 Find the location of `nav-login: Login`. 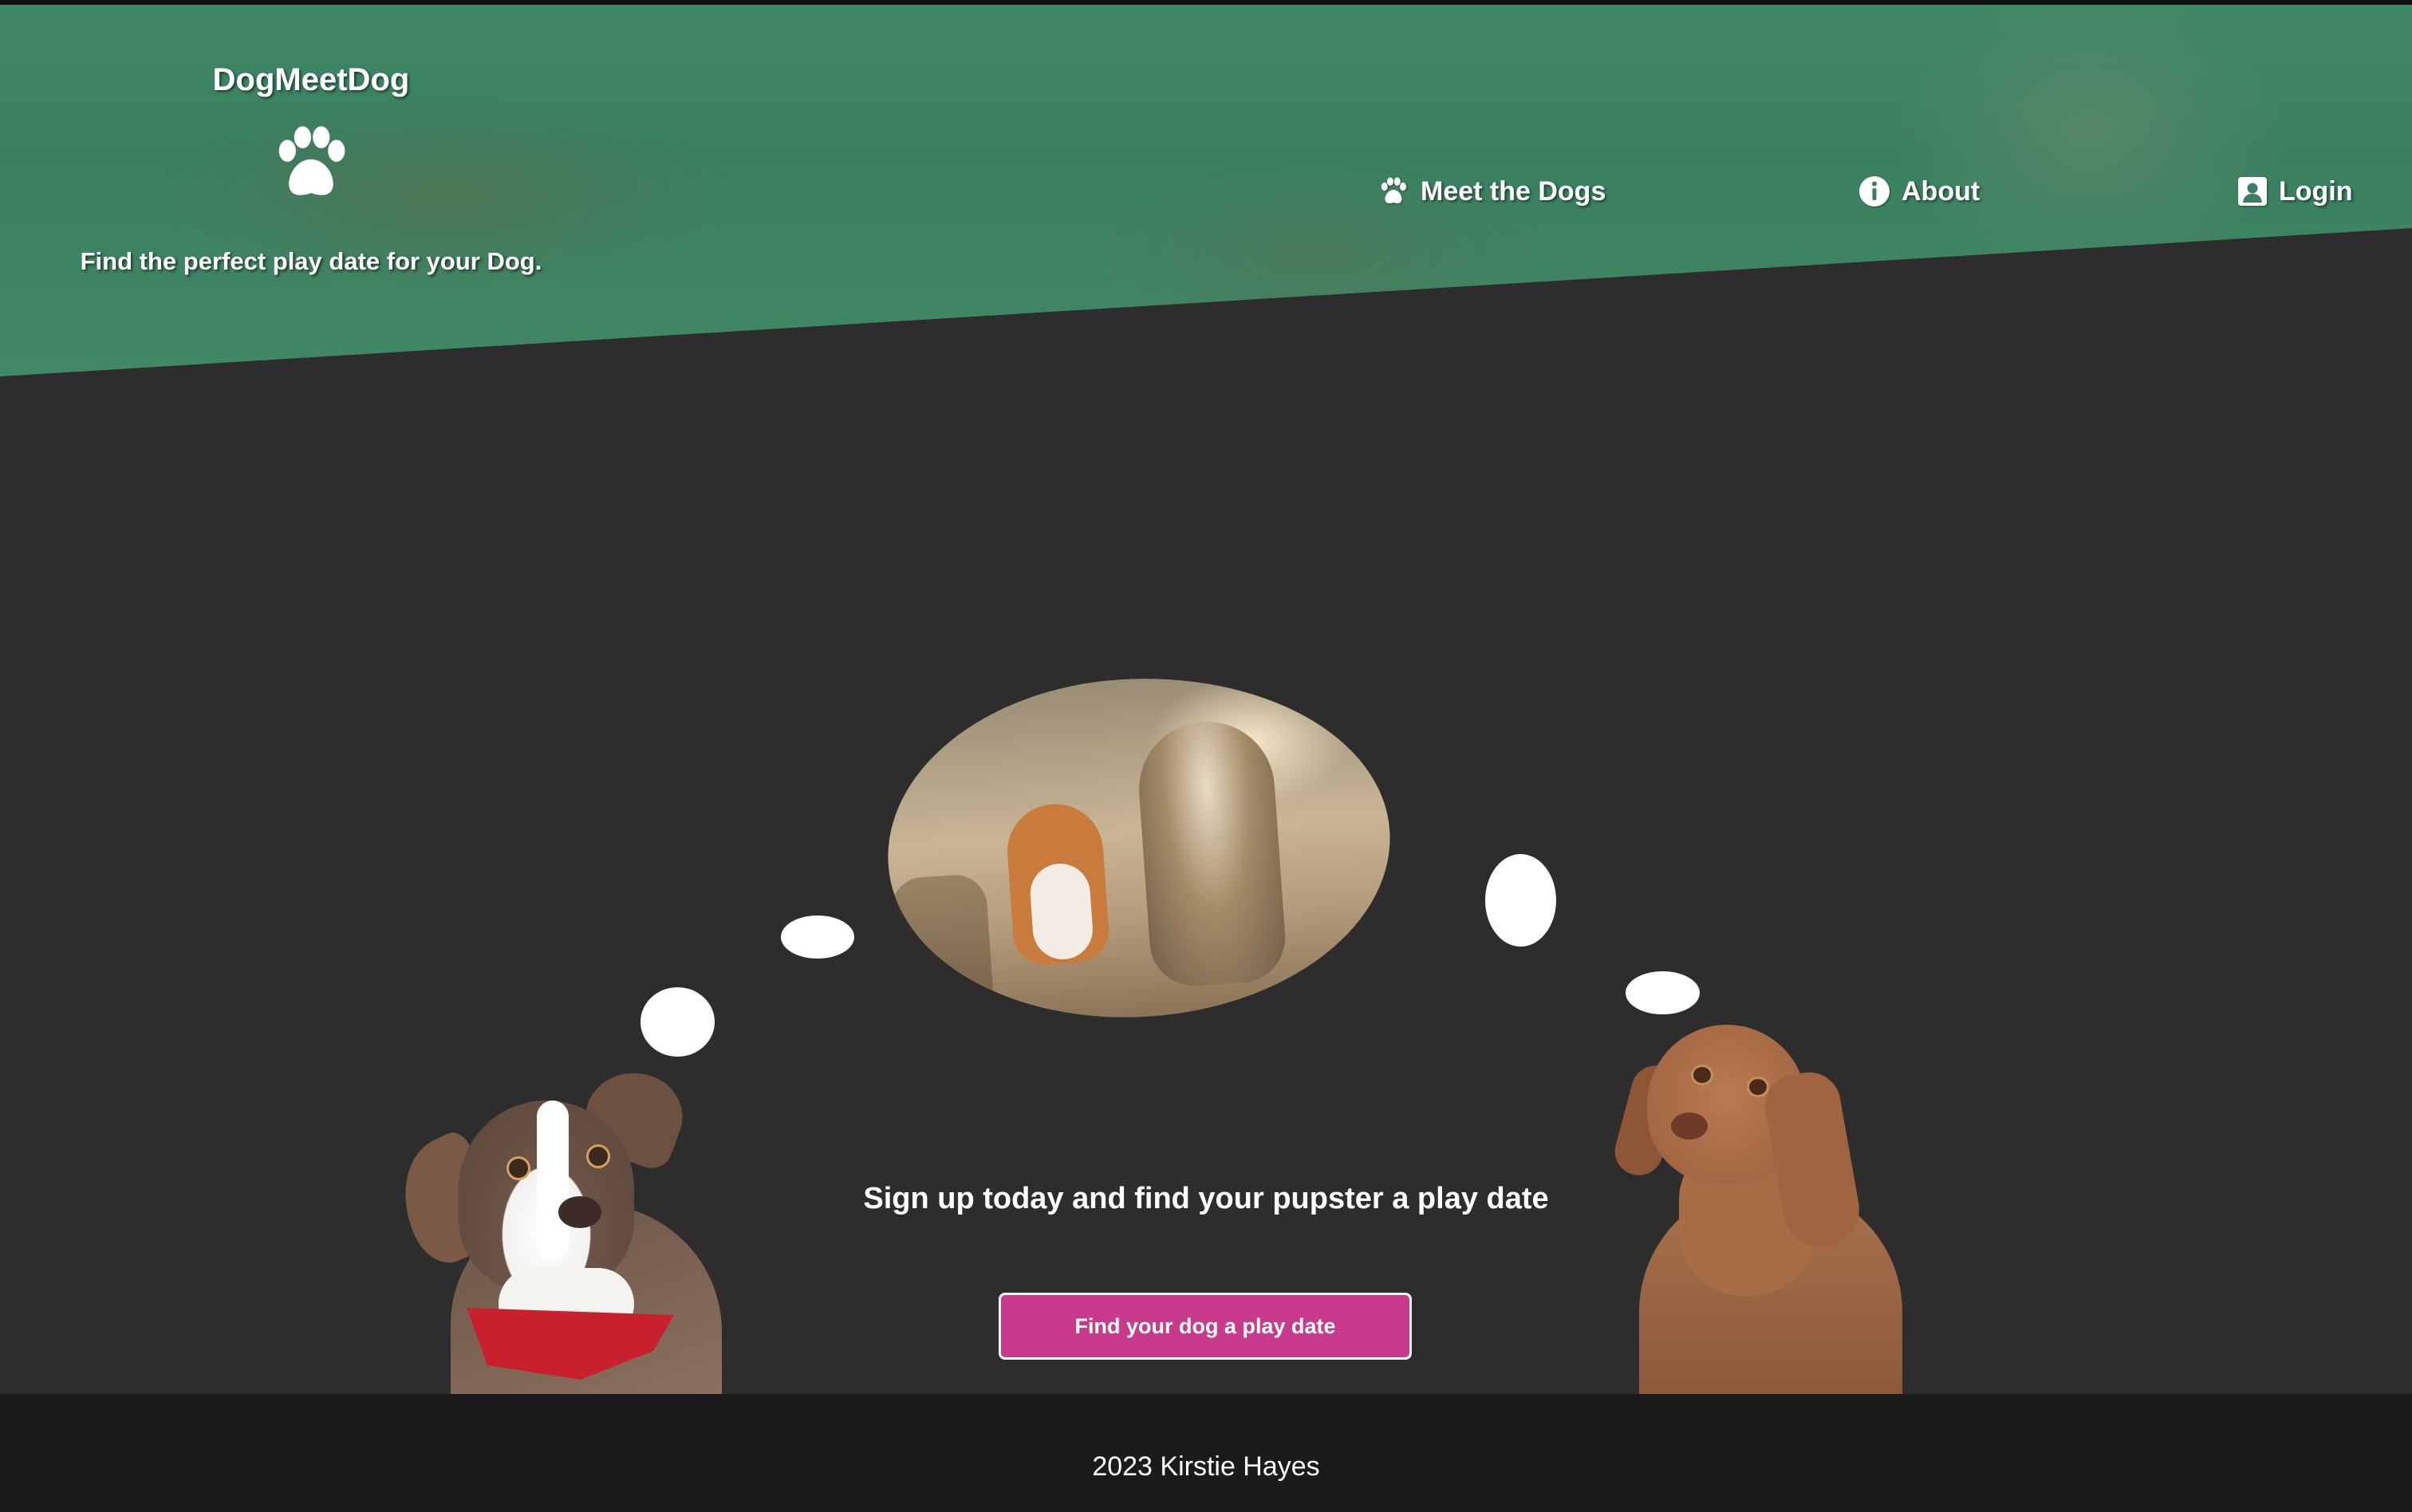

nav-login: Login is located at coordinates (2295, 191).